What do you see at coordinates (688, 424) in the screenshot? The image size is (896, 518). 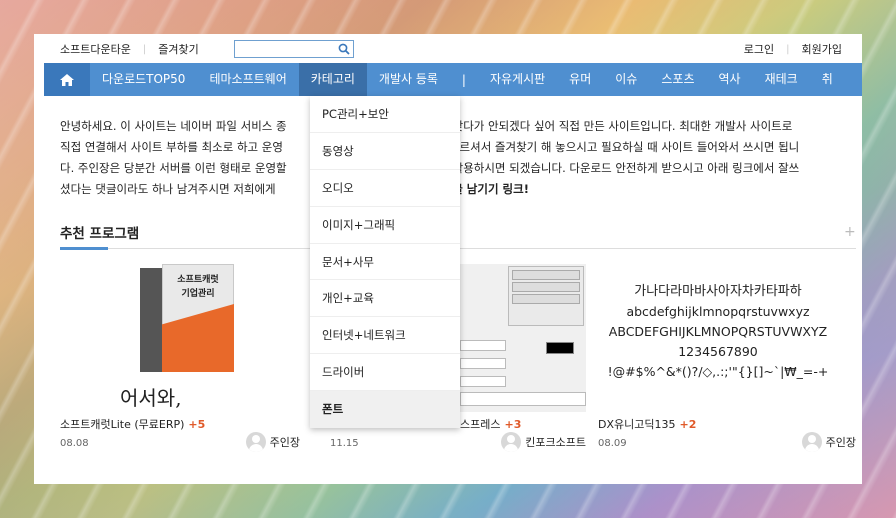 I see `comment-count: +2` at bounding box center [688, 424].